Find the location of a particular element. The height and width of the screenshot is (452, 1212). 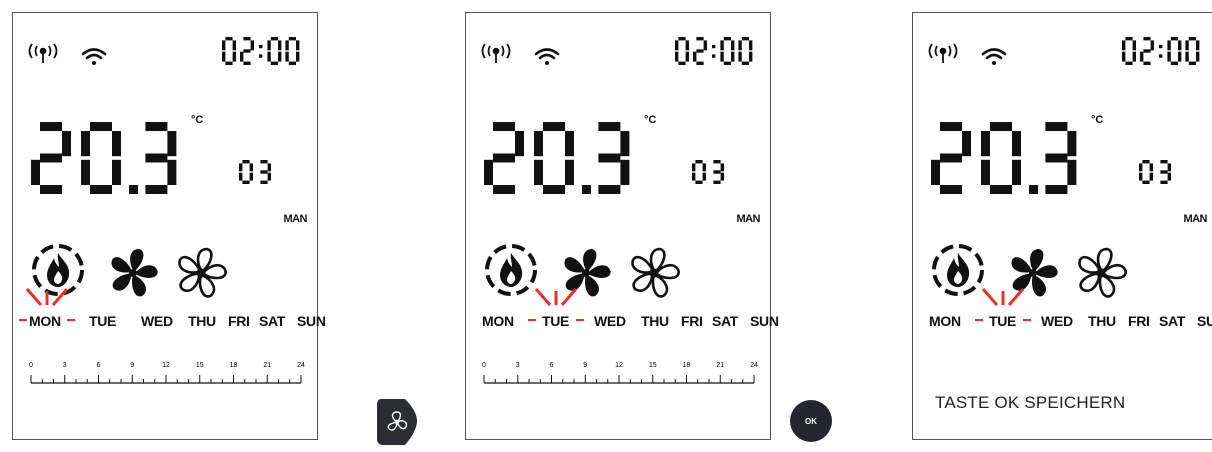

fan-button is located at coordinates (397, 423).